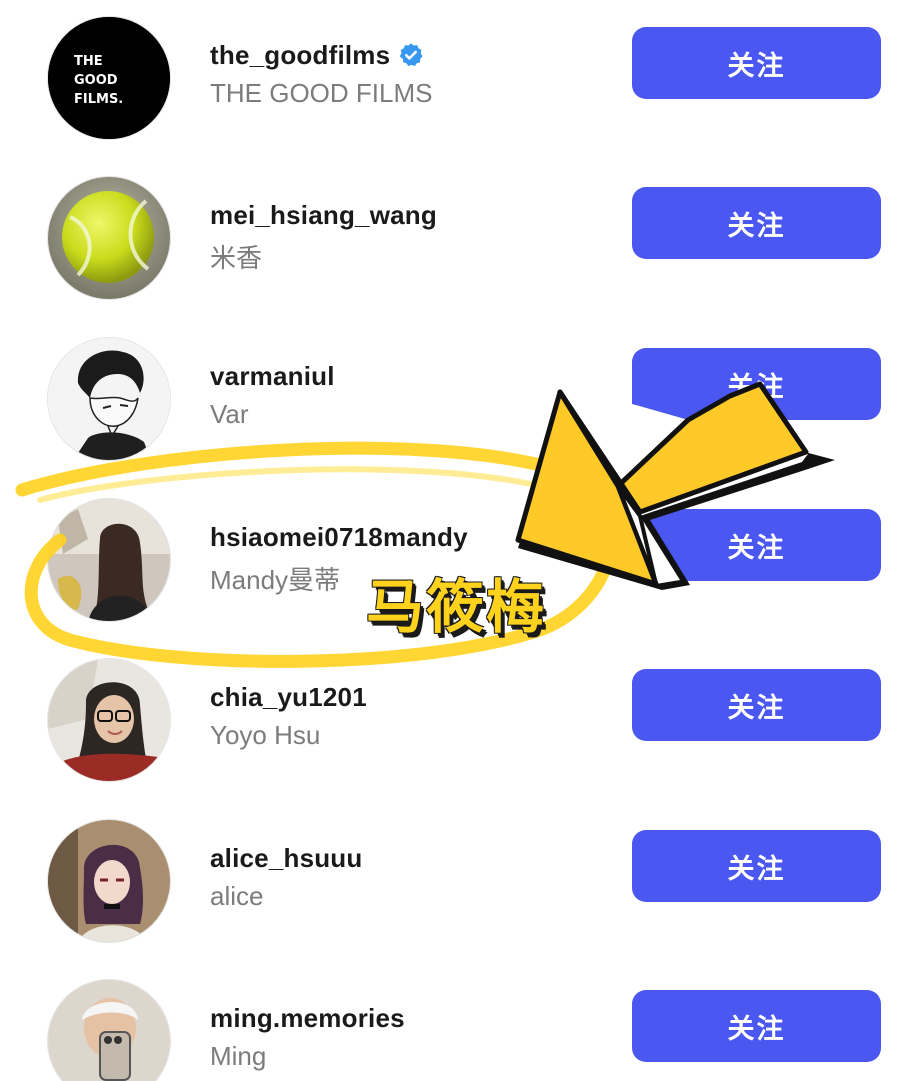 Image resolution: width=916 pixels, height=1081 pixels. What do you see at coordinates (456, 607) in the screenshot?
I see `annotation-label: 马筱梅` at bounding box center [456, 607].